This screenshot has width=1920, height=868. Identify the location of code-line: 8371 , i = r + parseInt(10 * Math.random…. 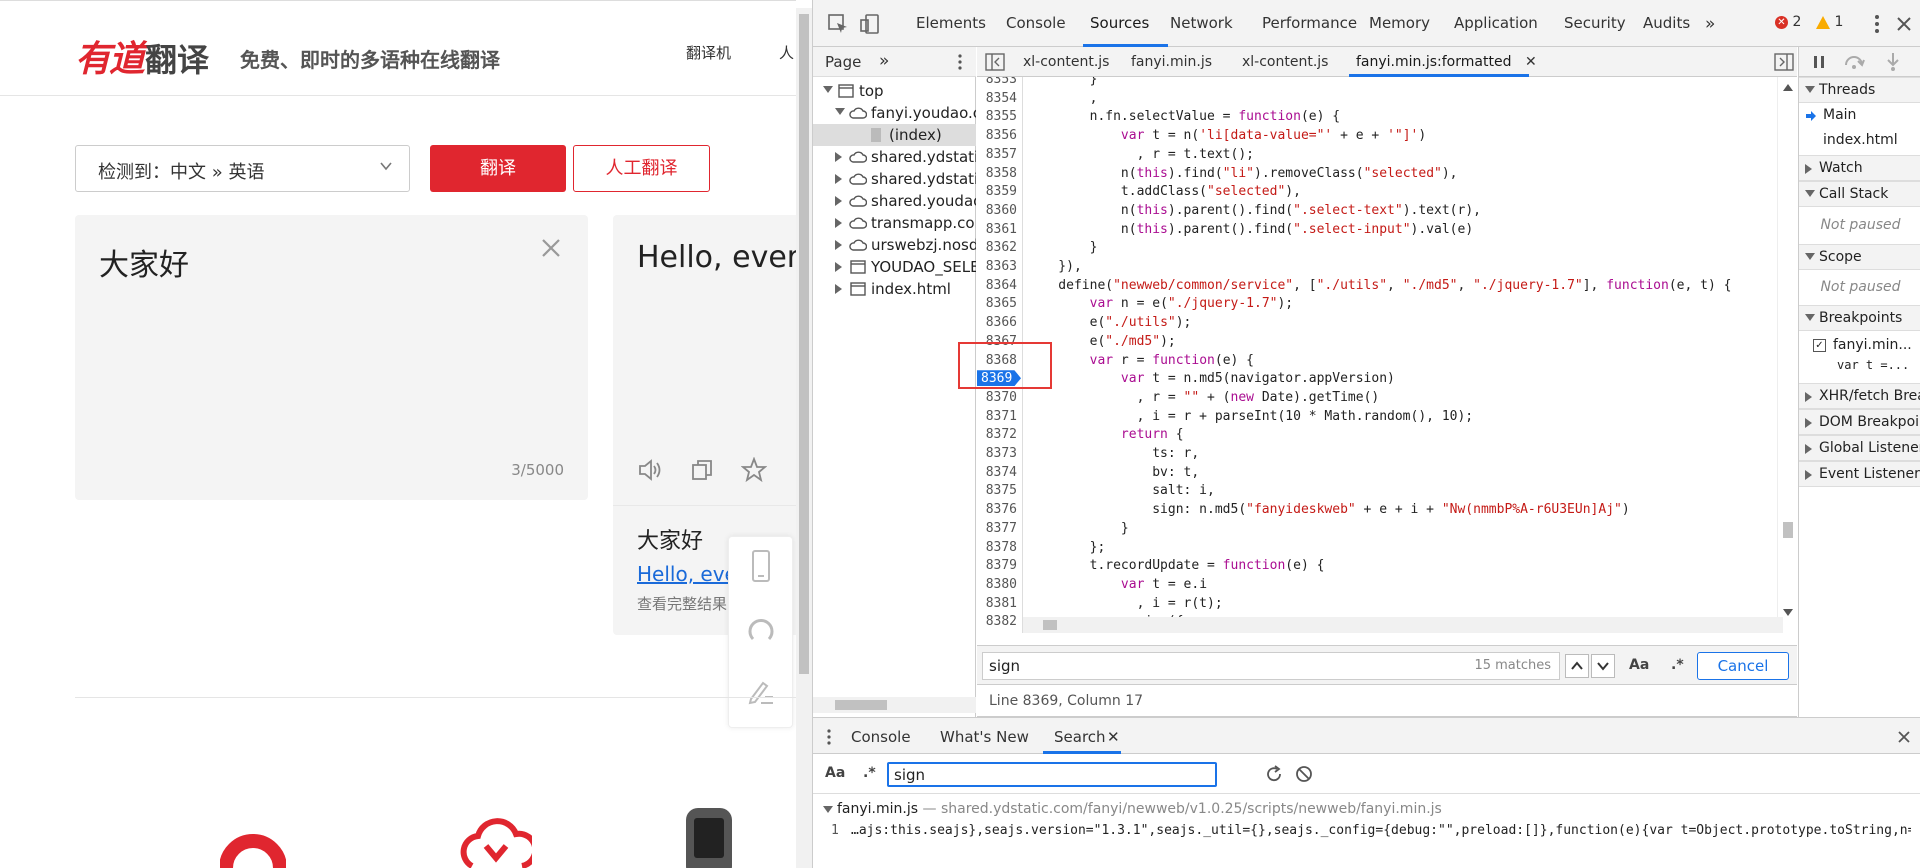
(1377, 417).